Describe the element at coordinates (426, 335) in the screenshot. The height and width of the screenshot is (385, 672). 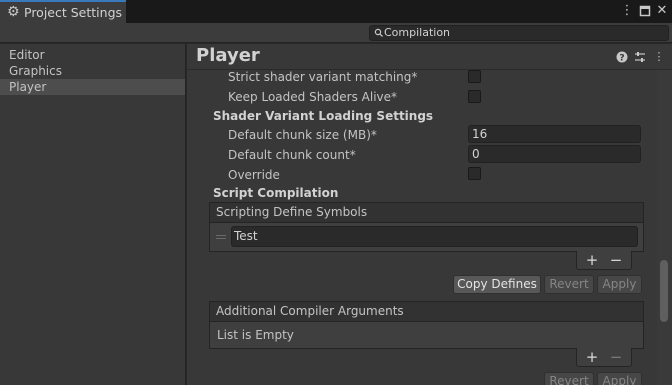
I see `compiler-args-list: List is Empty` at that location.